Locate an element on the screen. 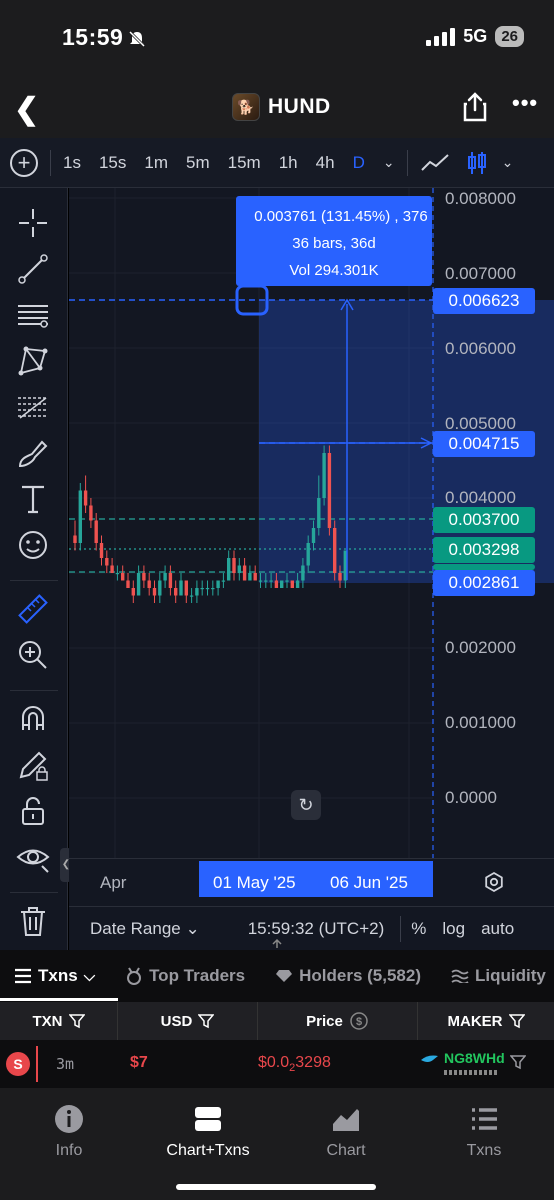  tab-txns: Txns ⌵ is located at coordinates (54, 976).